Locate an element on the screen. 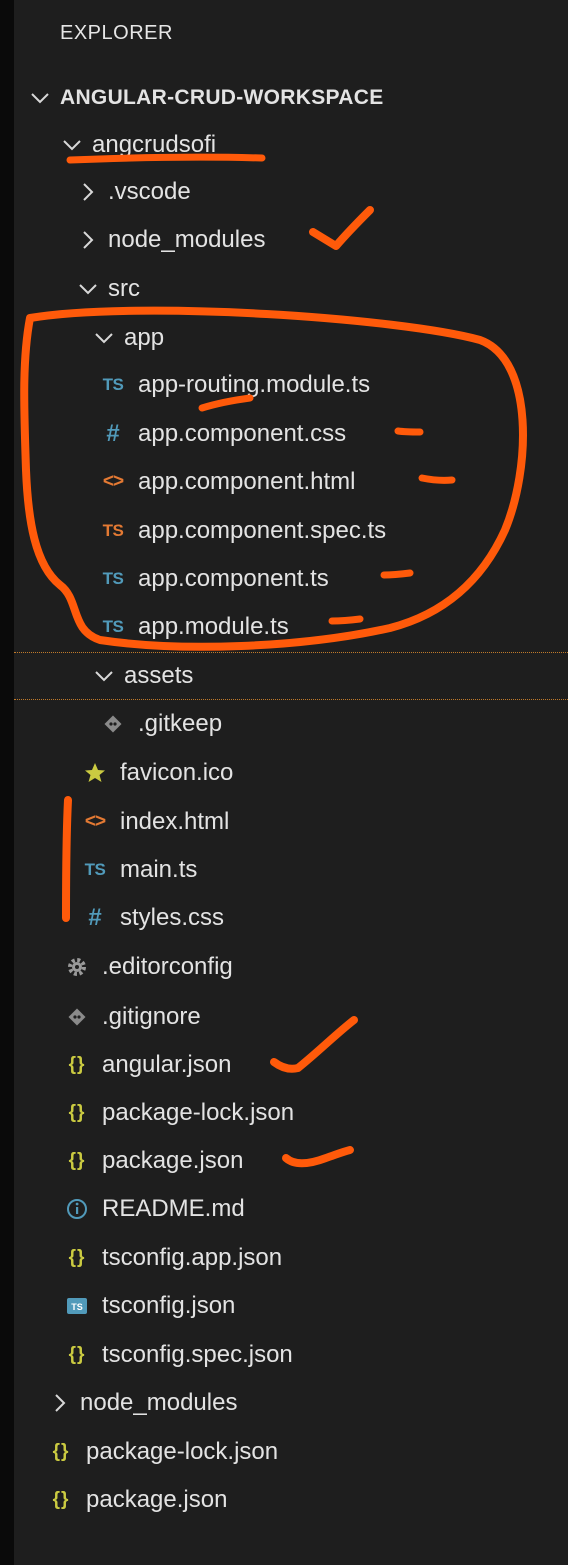 This screenshot has height=1565, width=568. window-edge is located at coordinates (7, 782).